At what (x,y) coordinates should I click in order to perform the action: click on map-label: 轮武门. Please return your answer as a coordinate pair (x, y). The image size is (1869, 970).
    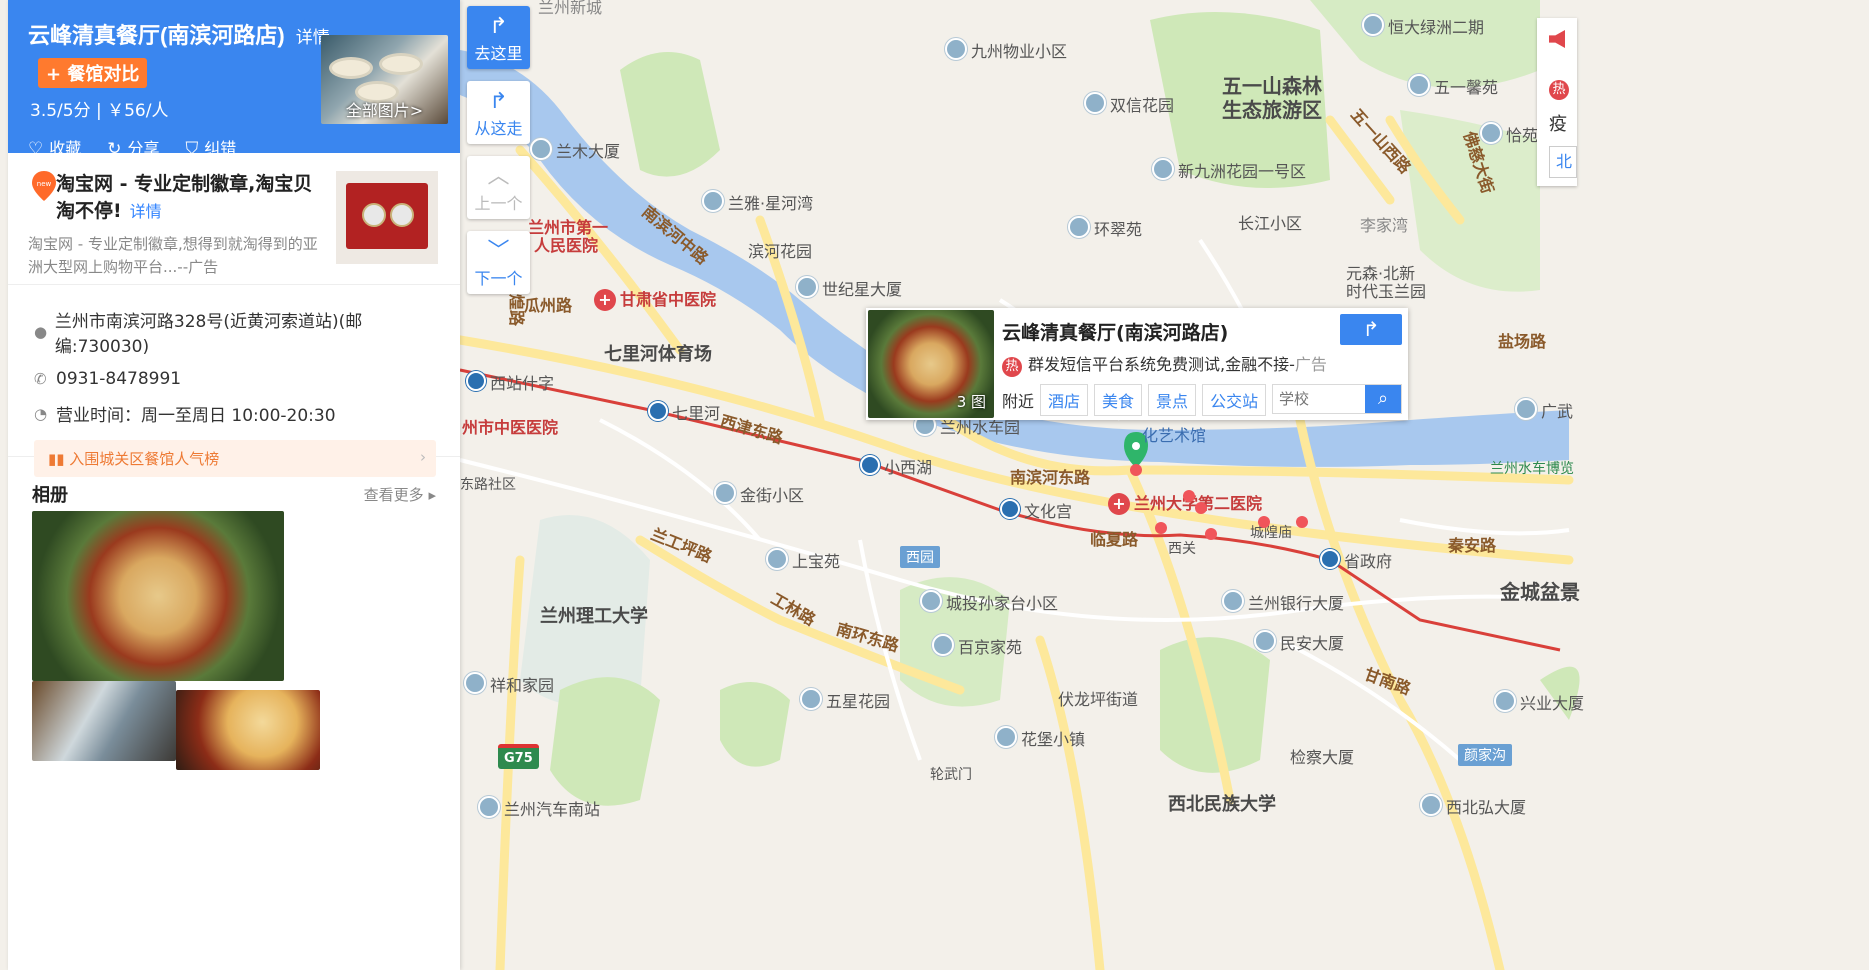
    Looking at the image, I should click on (951, 774).